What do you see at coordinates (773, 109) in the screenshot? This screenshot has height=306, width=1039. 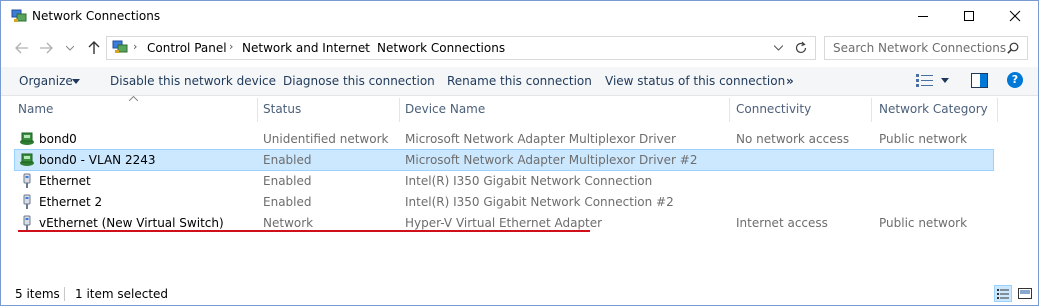 I see `column-header-connectivity: Connectivity` at bounding box center [773, 109].